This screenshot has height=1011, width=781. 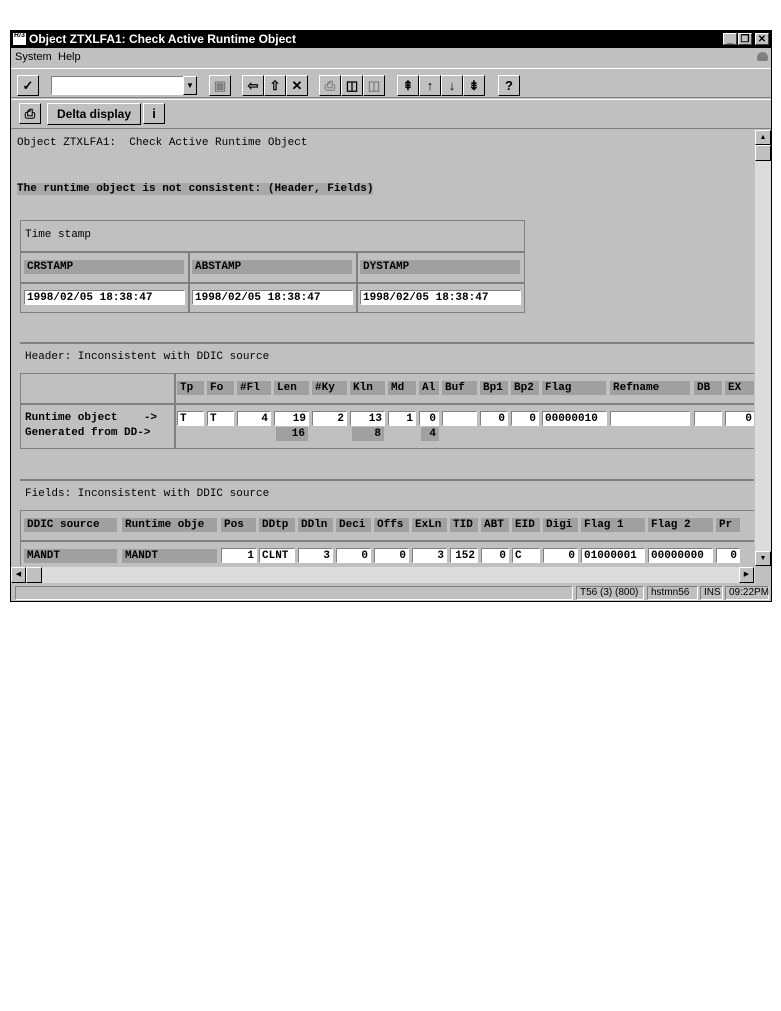 I want to click on back-icon: ⇦, so click(x=253, y=85).